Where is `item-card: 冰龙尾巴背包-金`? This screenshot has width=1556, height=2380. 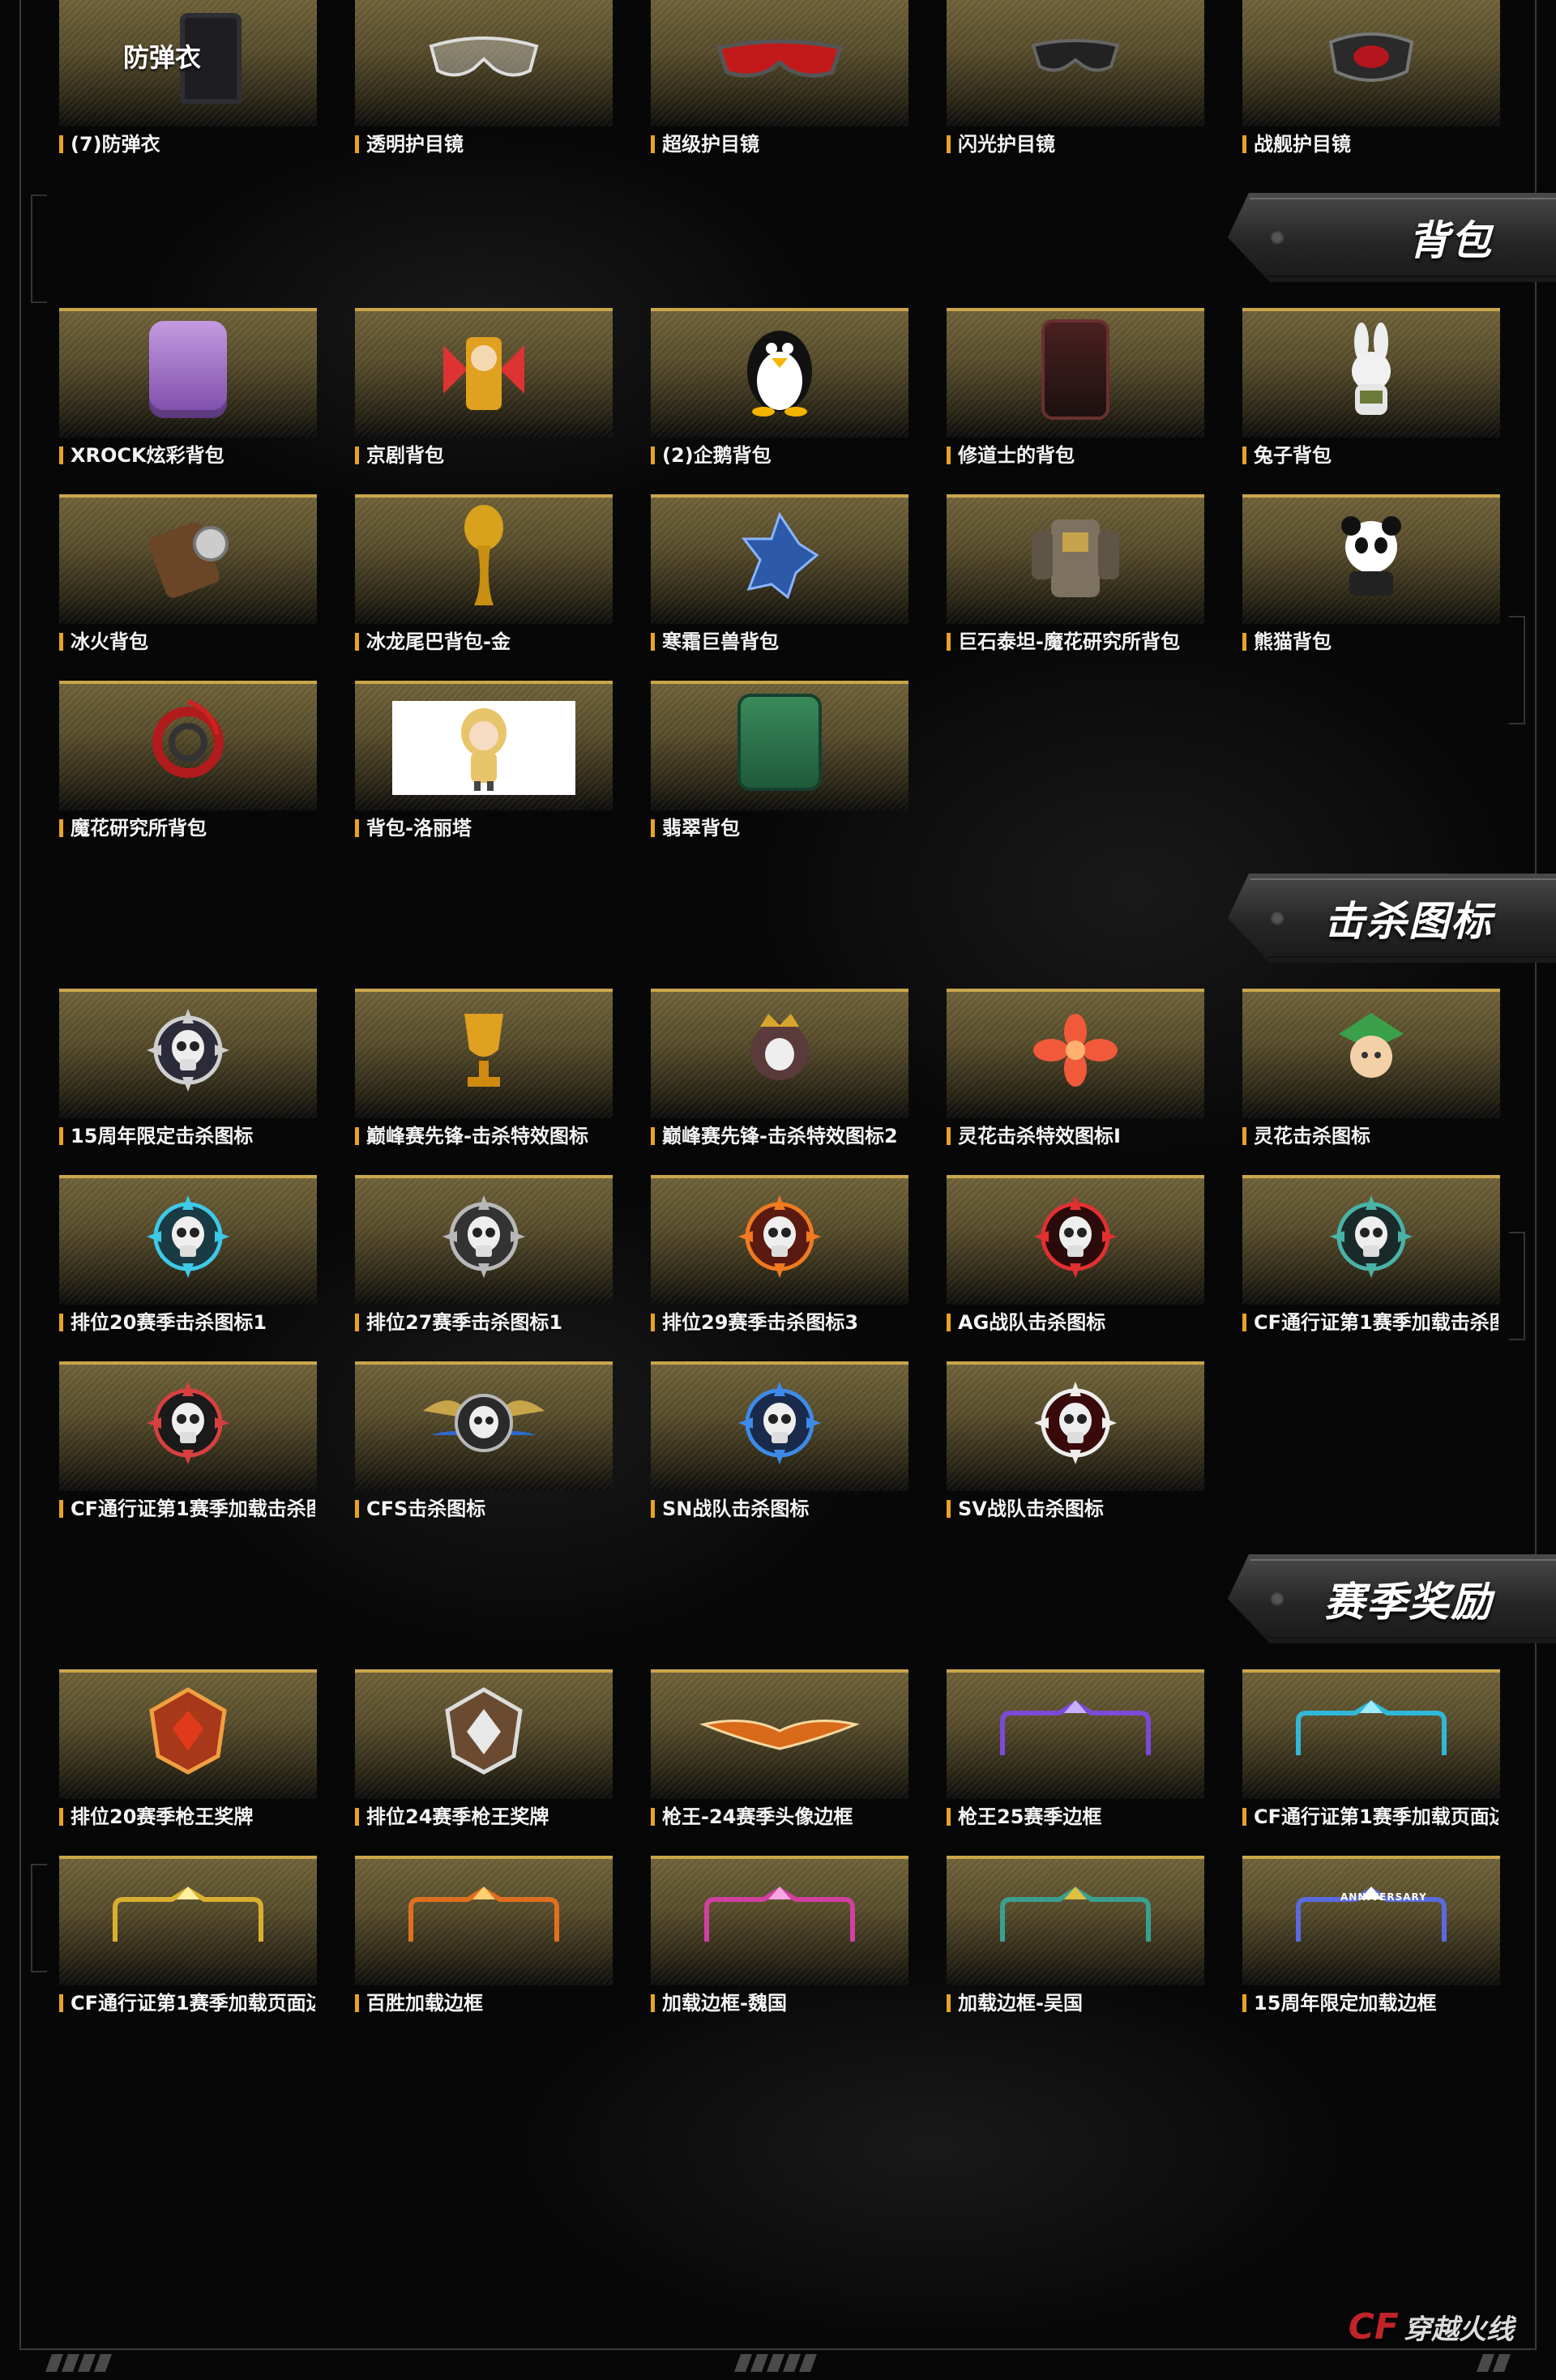 item-card: 冰龙尾巴背包-金 is located at coordinates (484, 580).